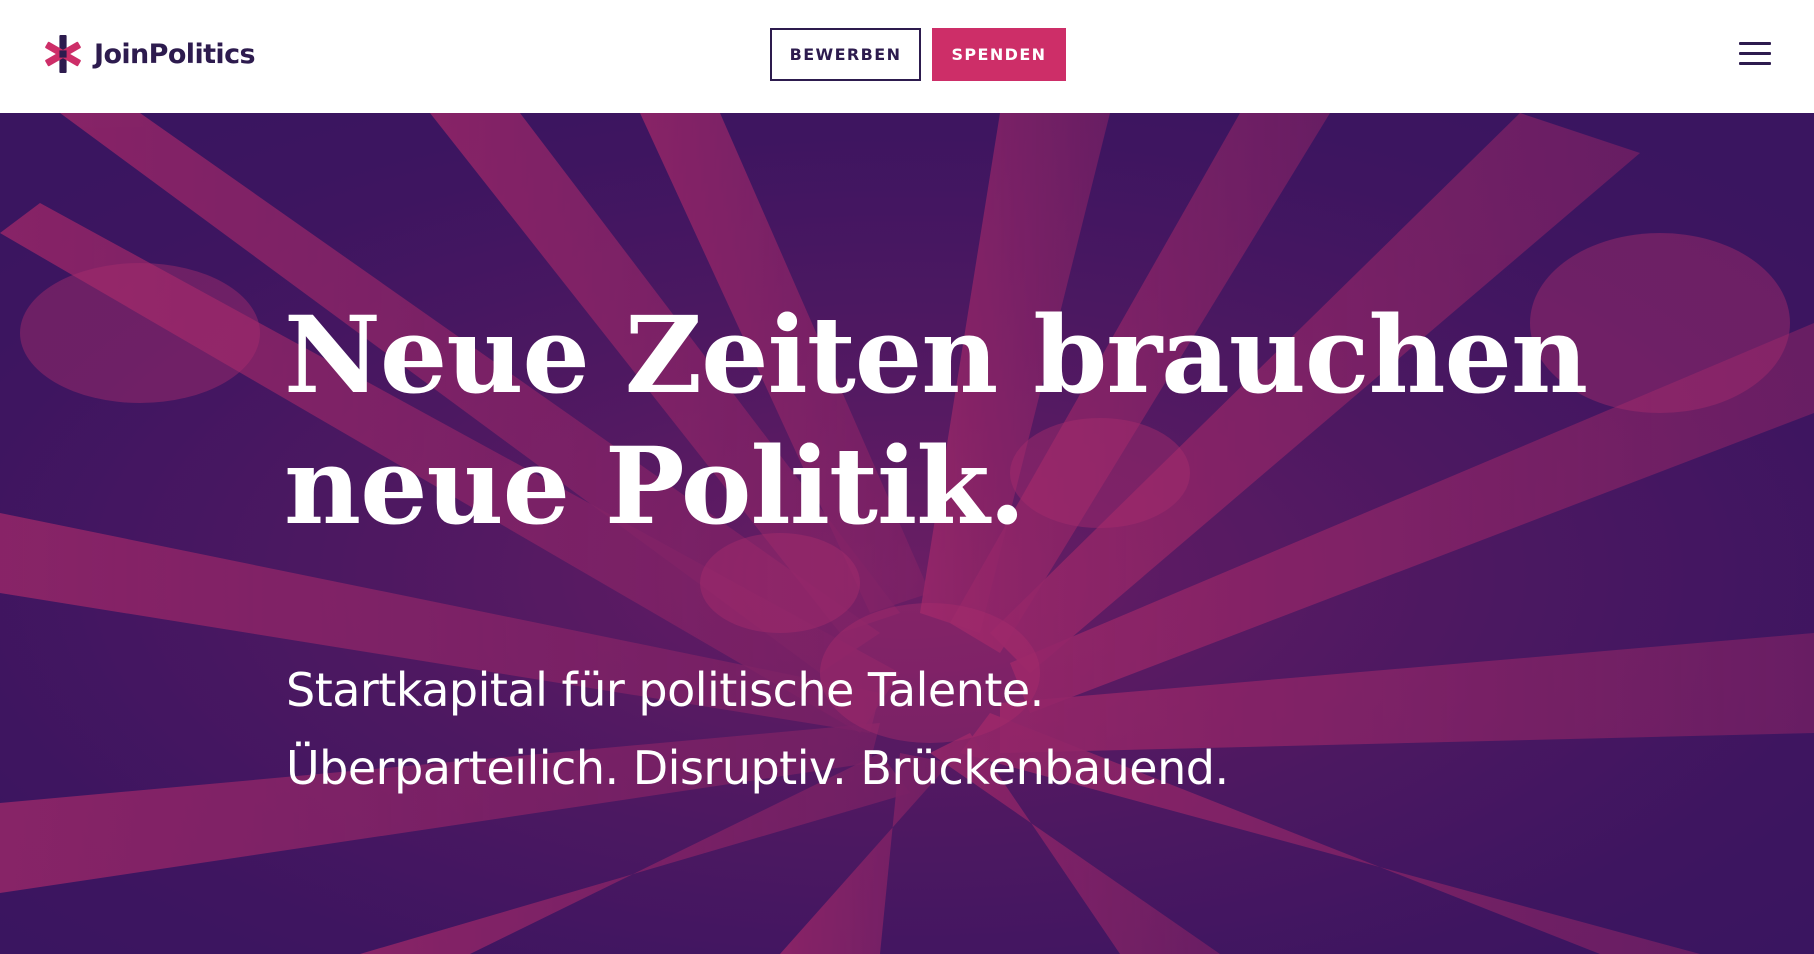  I want to click on menu-bar-bottom, so click(1755, 63).